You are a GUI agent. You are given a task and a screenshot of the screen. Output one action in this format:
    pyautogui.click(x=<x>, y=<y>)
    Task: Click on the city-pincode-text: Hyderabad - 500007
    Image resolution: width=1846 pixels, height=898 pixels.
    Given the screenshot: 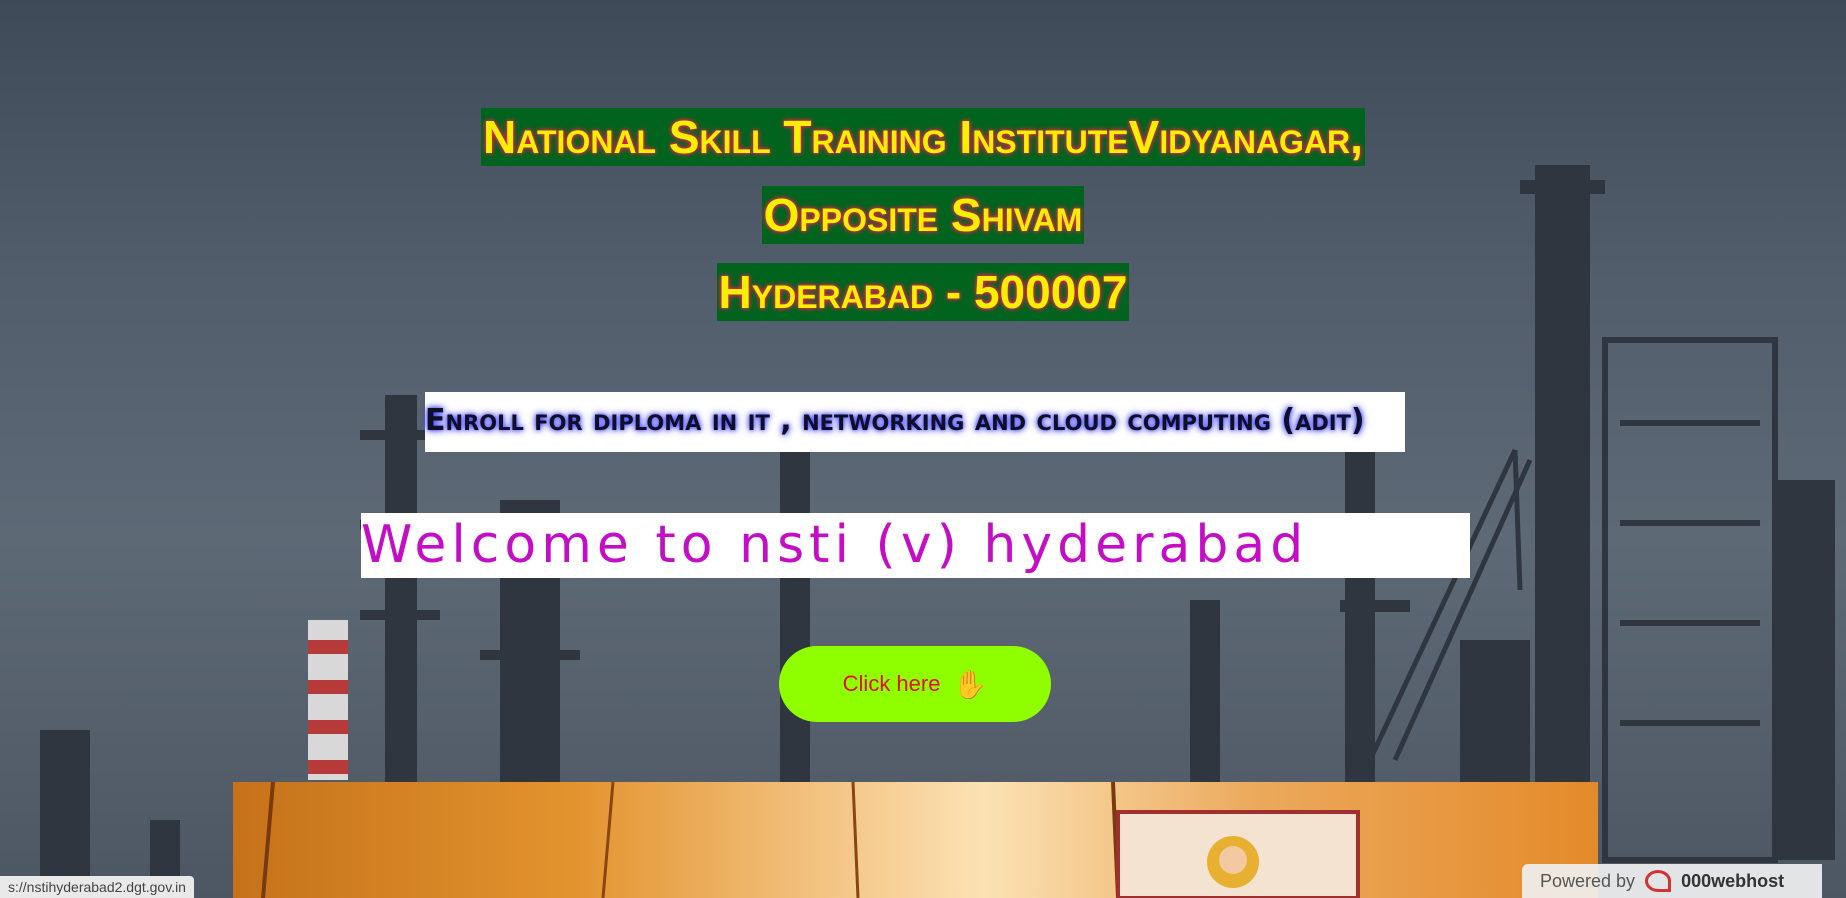 What is the action you would take?
    pyautogui.click(x=923, y=292)
    